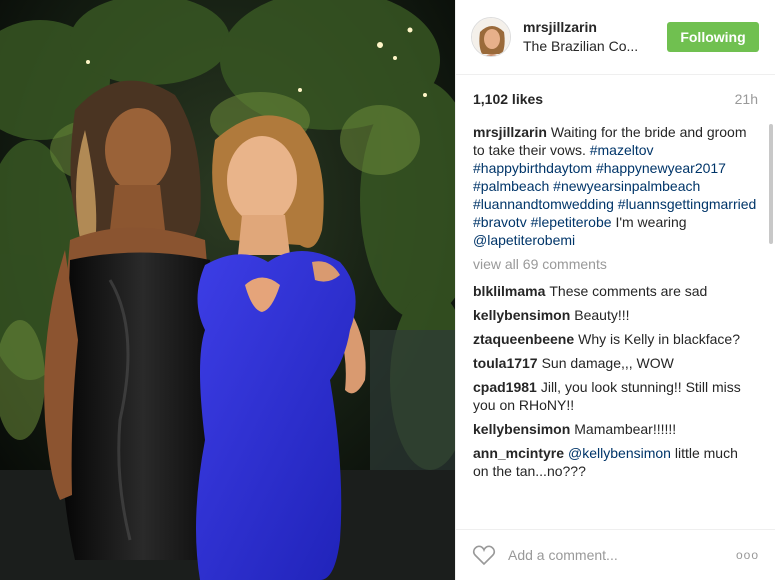 Image resolution: width=775 pixels, height=580 pixels. What do you see at coordinates (747, 555) in the screenshot?
I see `more-options-icon: ooo` at bounding box center [747, 555].